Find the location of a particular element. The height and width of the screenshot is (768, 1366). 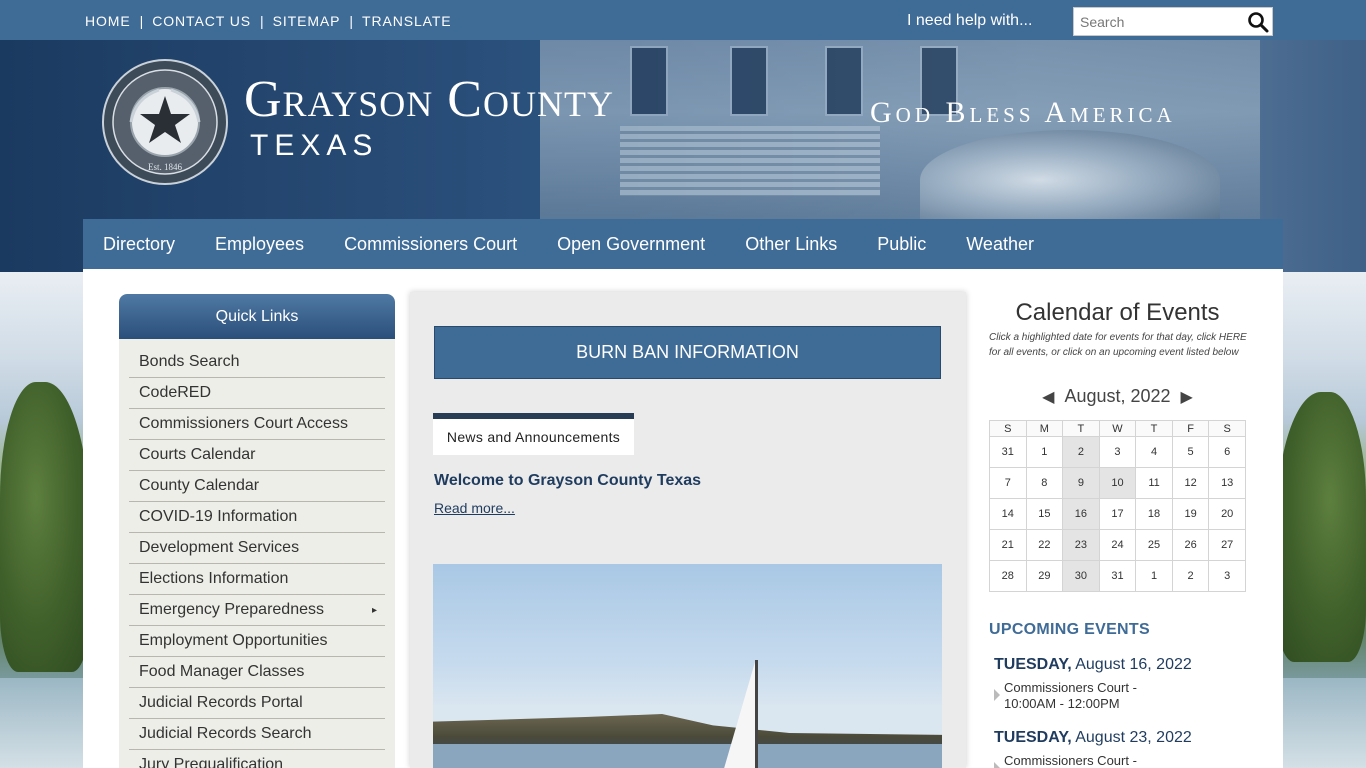

event-details: Commissioners Court - is located at coordinates (1124, 760).